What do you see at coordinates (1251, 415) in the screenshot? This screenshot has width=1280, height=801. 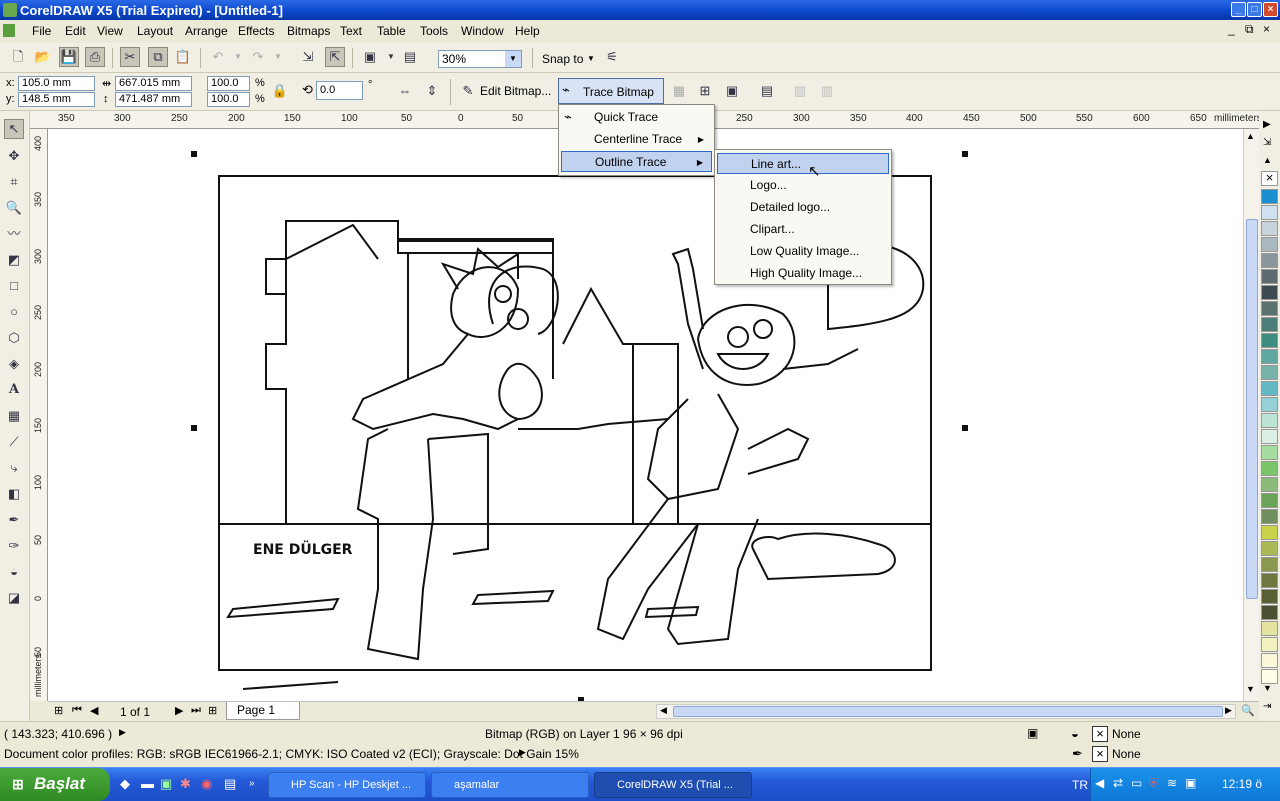 I see `vertical-scrollbar: ▲ ▼` at bounding box center [1251, 415].